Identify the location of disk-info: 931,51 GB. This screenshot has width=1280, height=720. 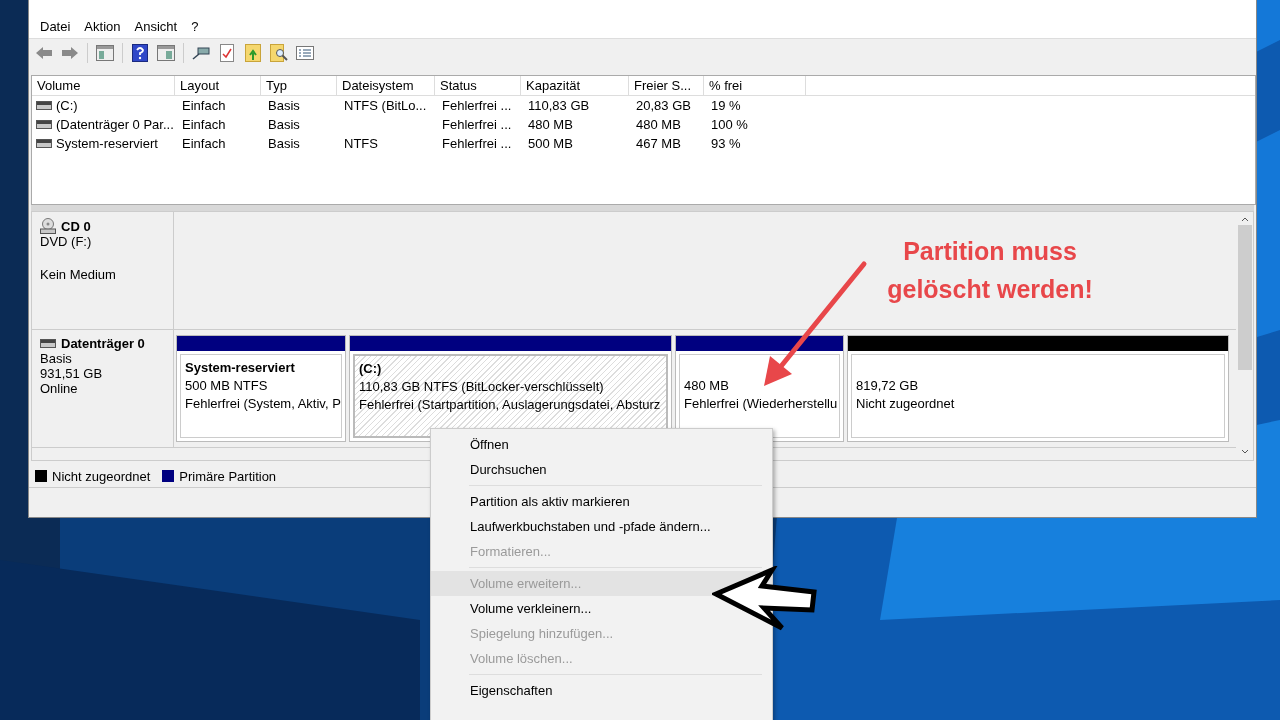
(72, 373).